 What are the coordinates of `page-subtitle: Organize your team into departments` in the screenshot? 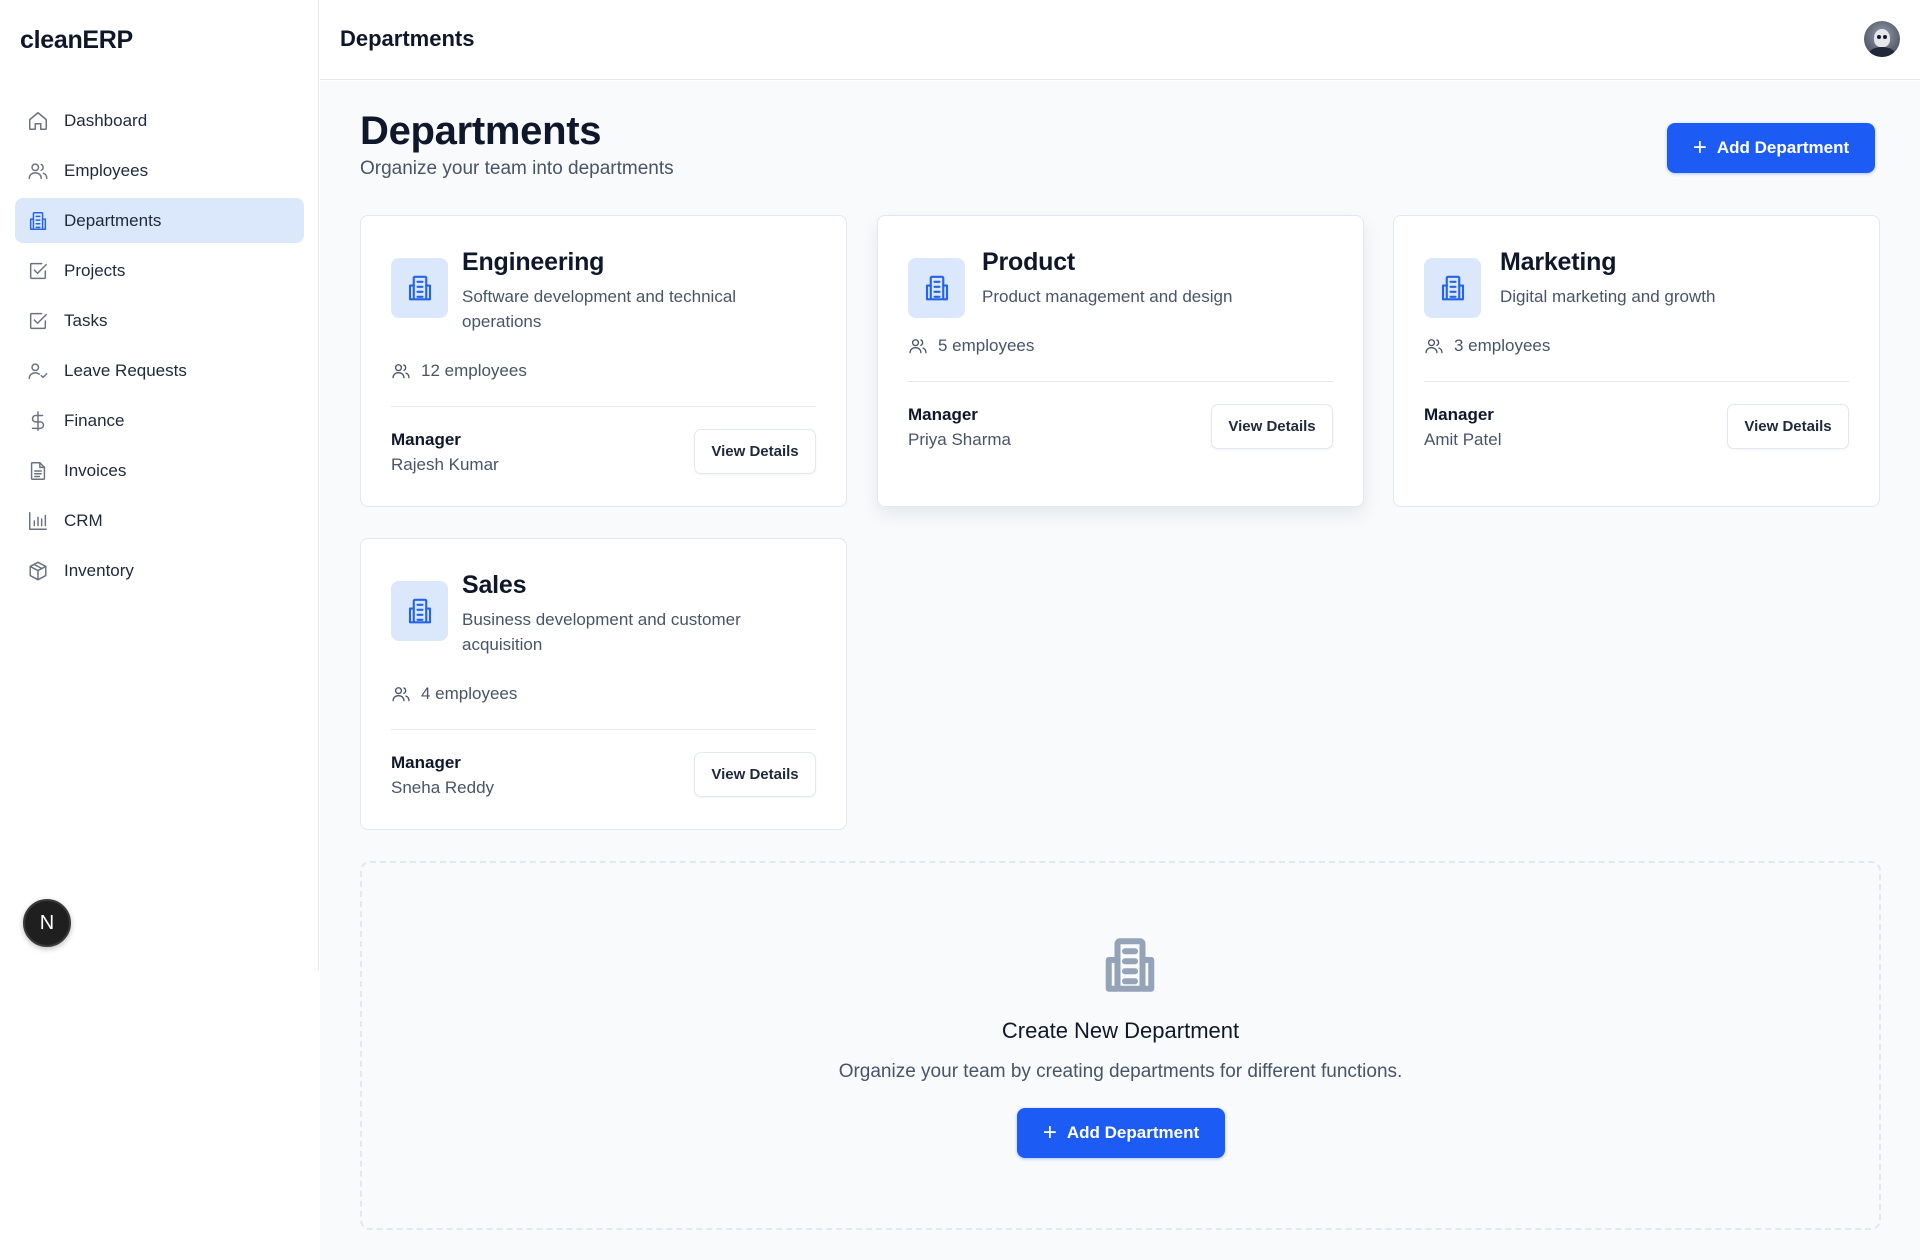 It's located at (517, 168).